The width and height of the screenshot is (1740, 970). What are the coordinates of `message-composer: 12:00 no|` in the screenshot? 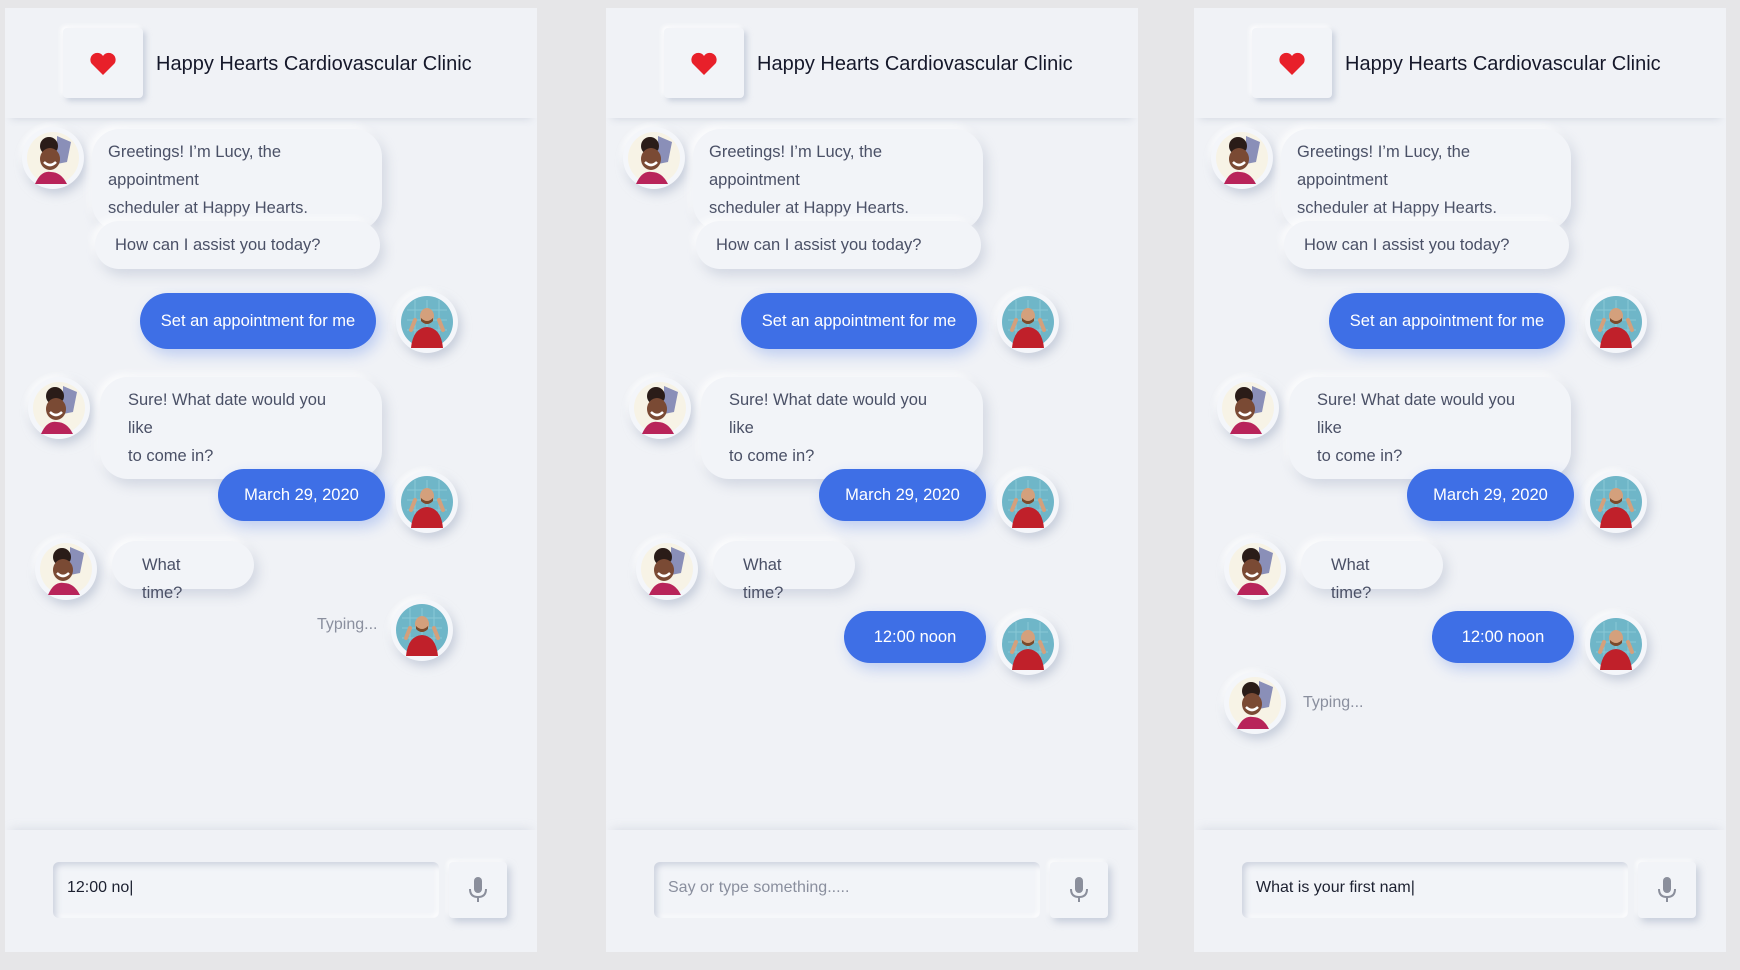 It's located at (271, 891).